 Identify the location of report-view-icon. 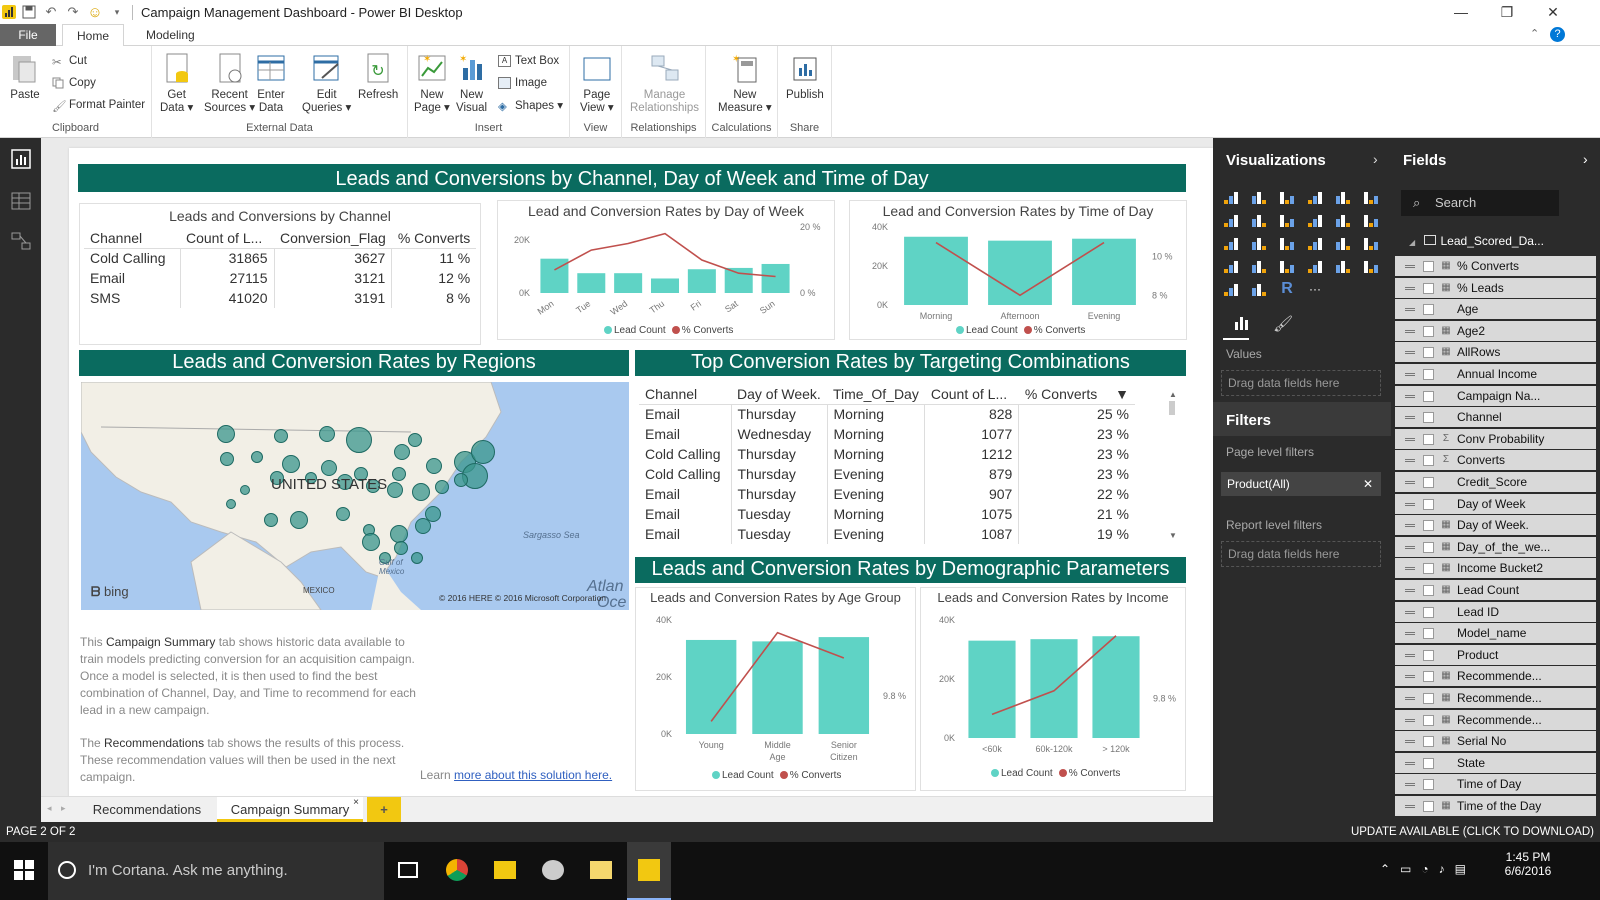
(21, 159).